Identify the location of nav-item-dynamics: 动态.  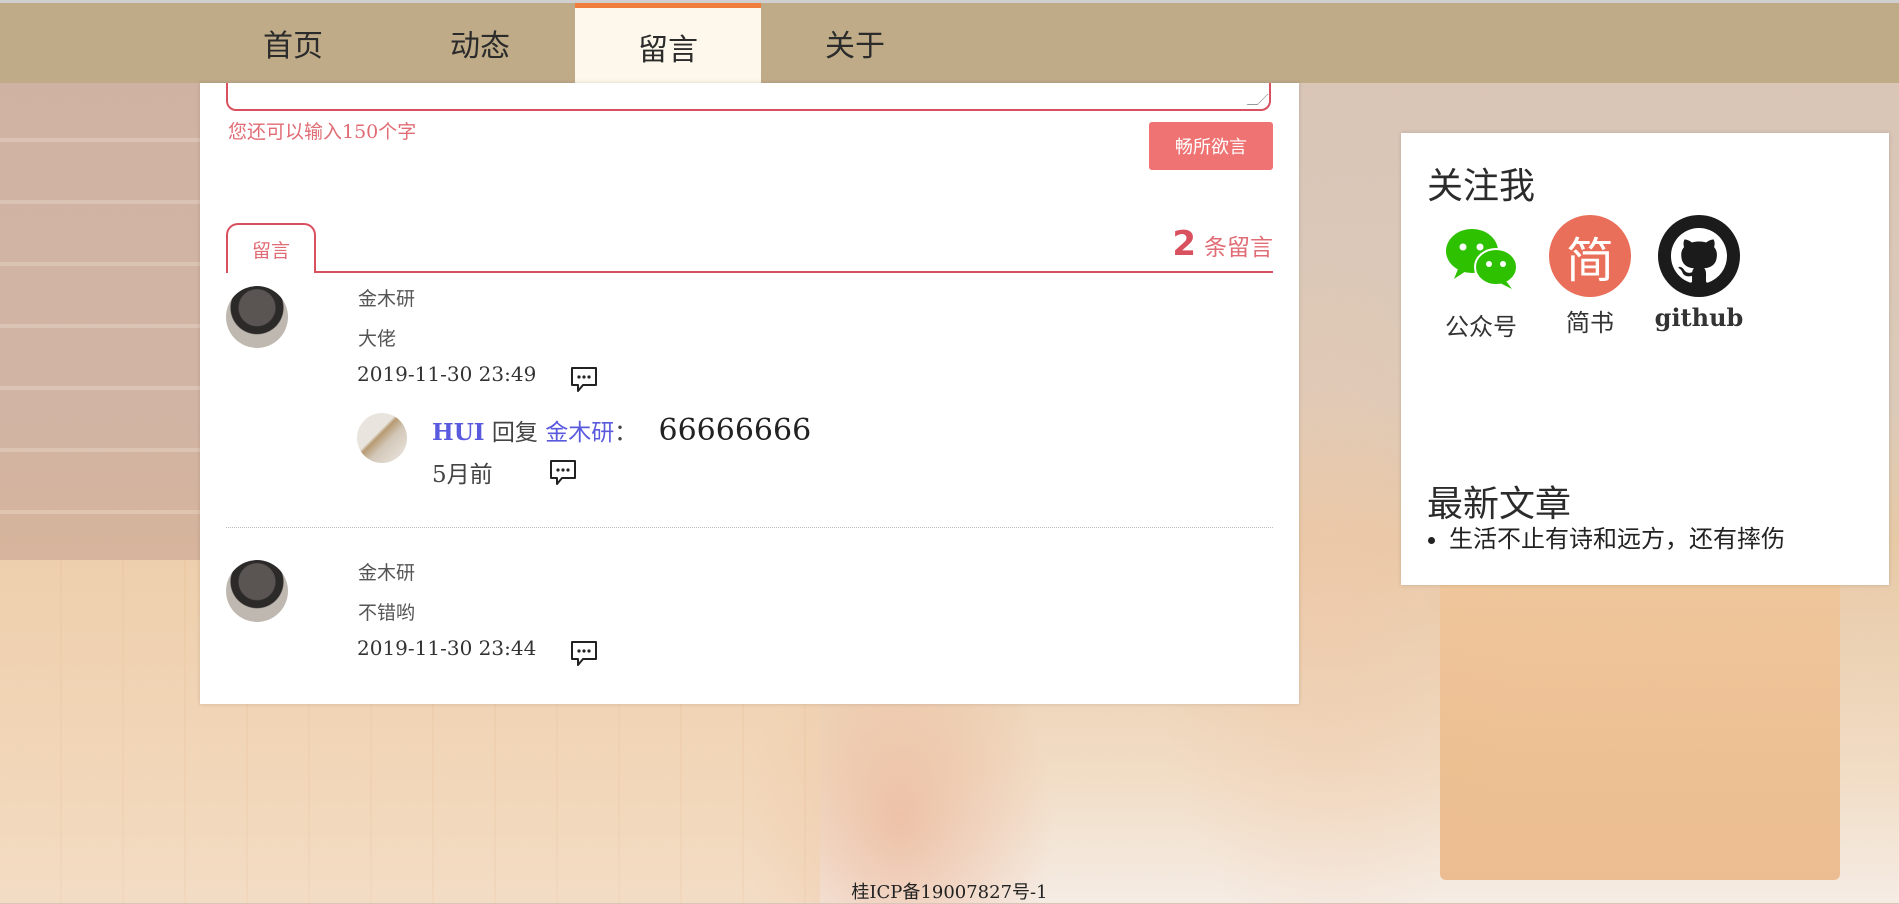
(480, 43).